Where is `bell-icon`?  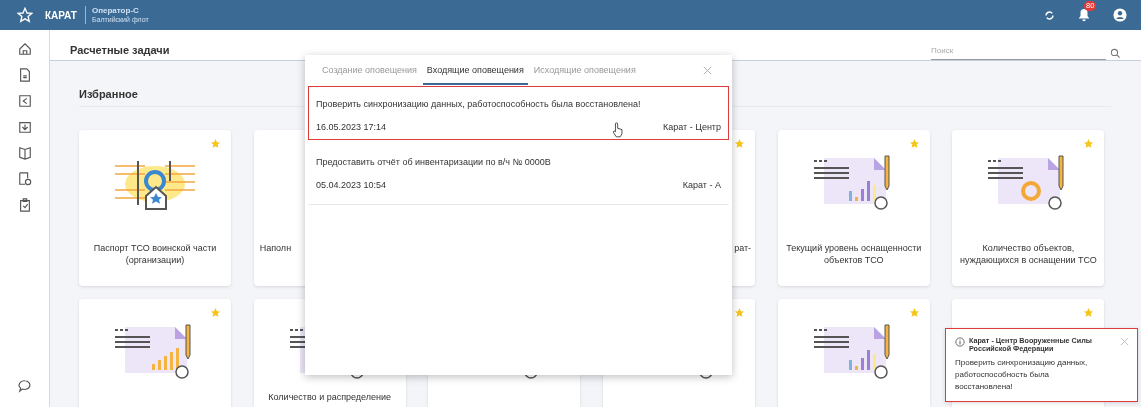 bell-icon is located at coordinates (1084, 15).